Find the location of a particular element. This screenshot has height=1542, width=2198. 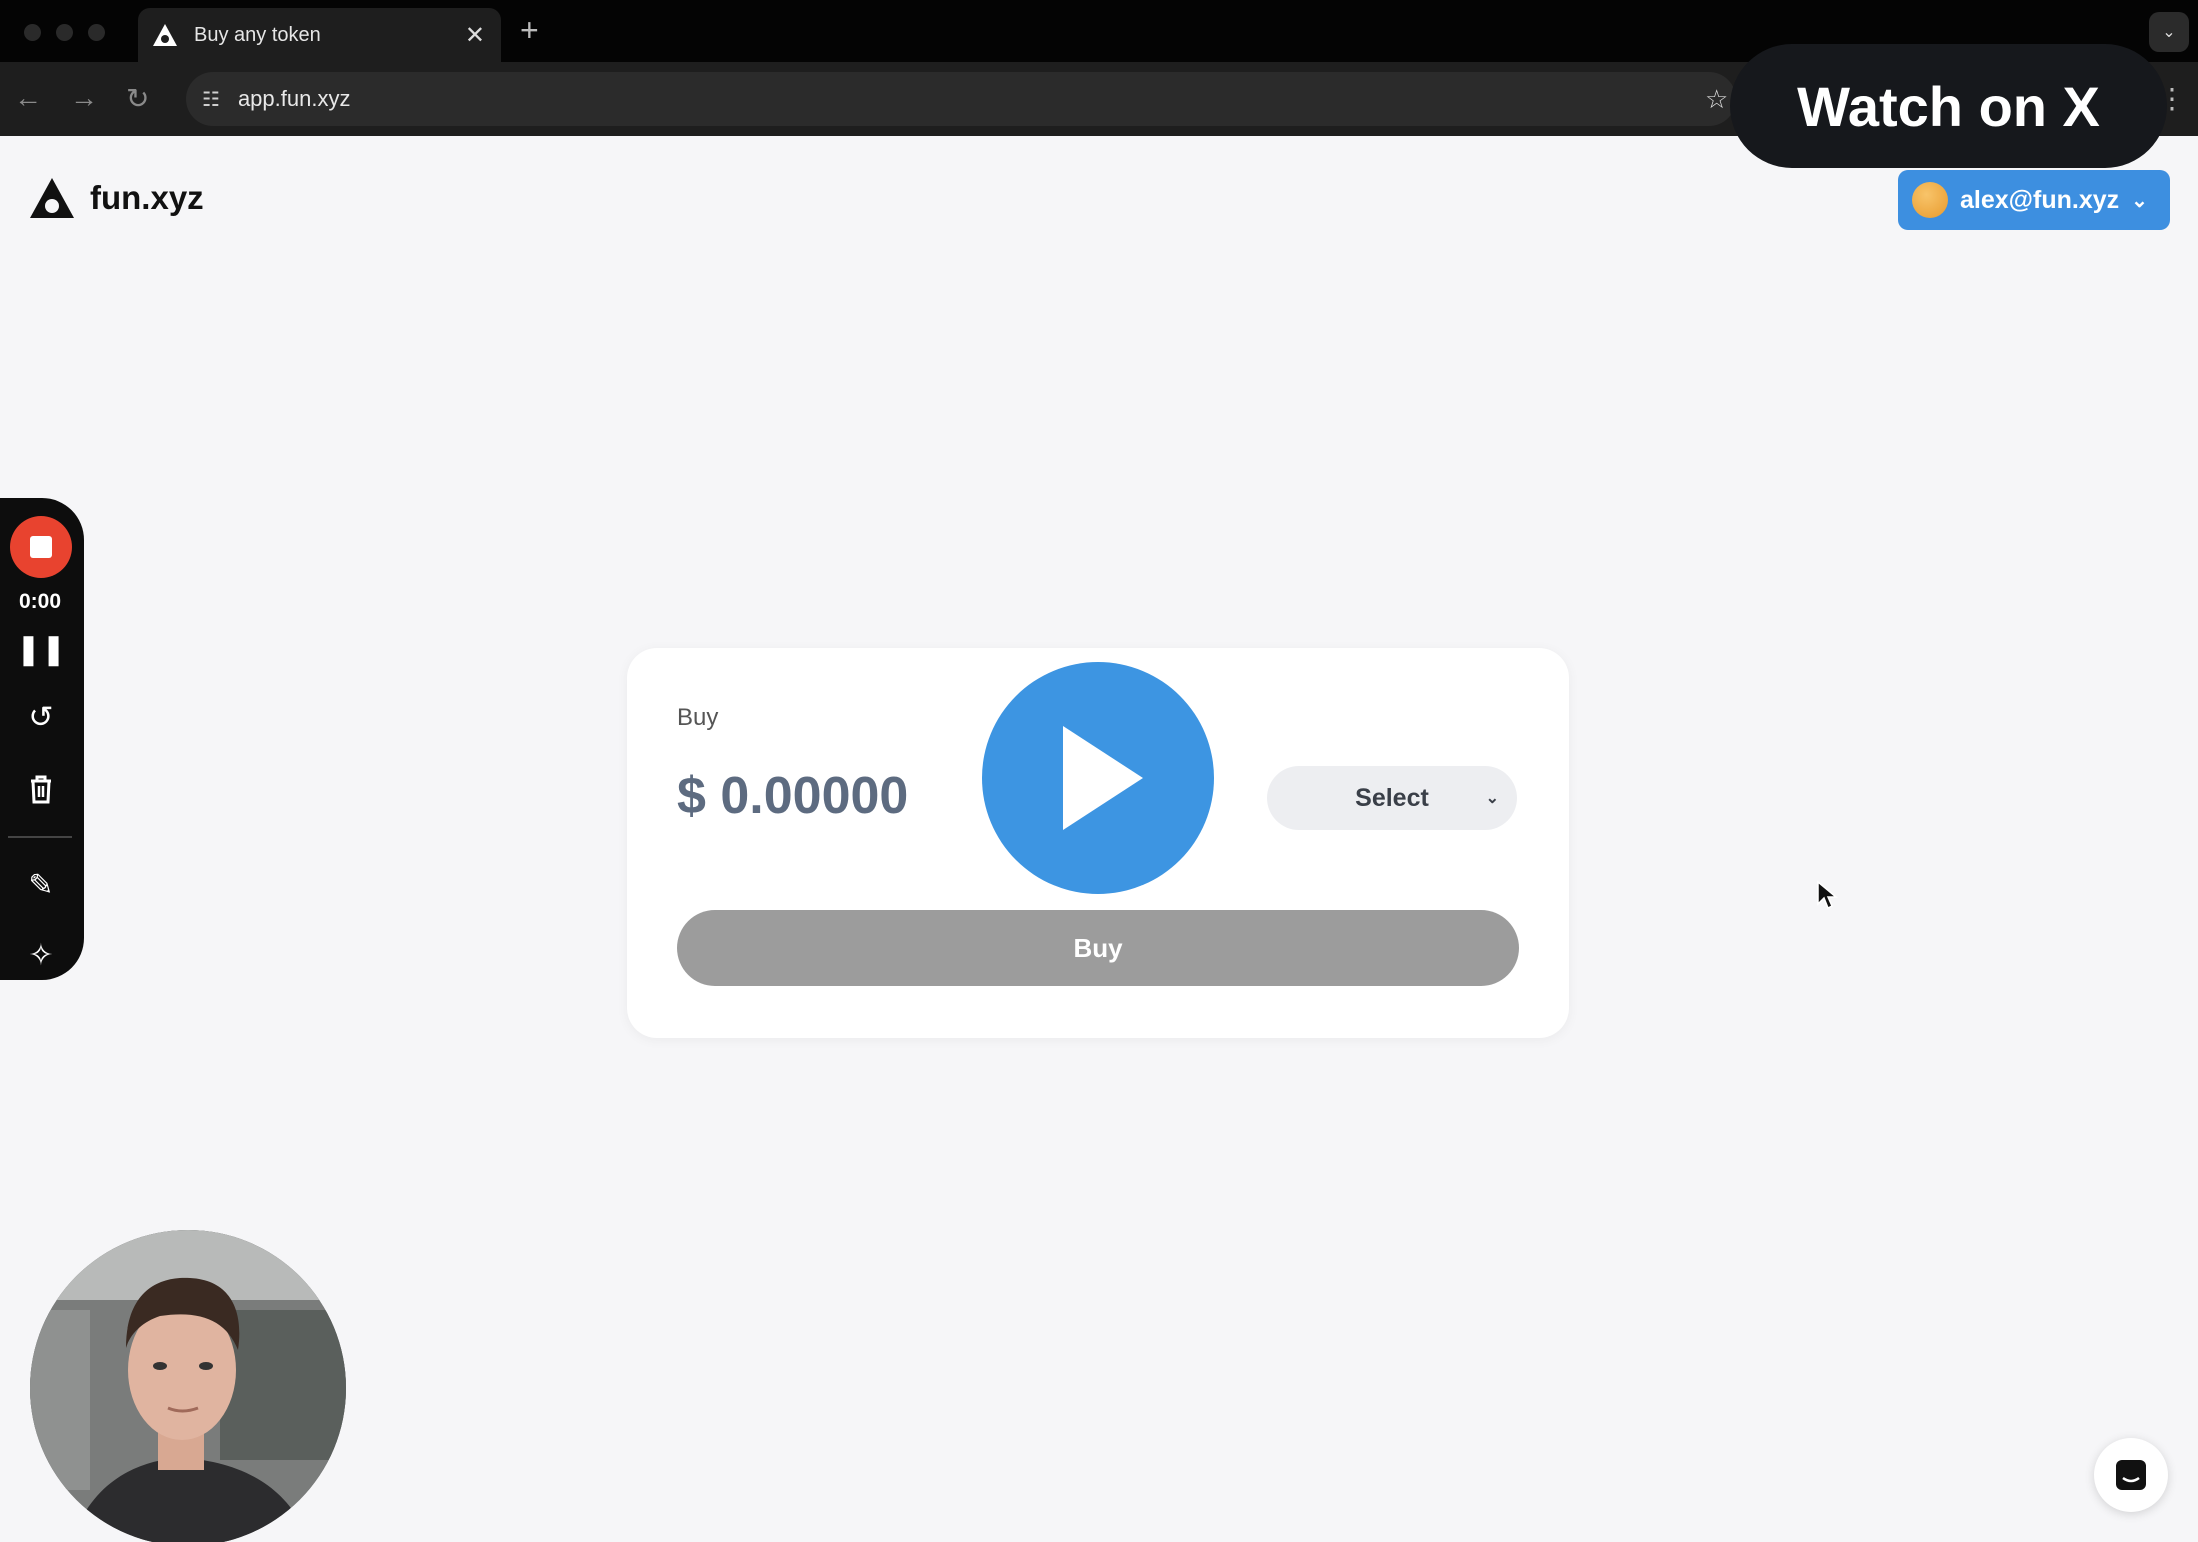

bookmark-star-icon: ☆ is located at coordinates (1716, 99).